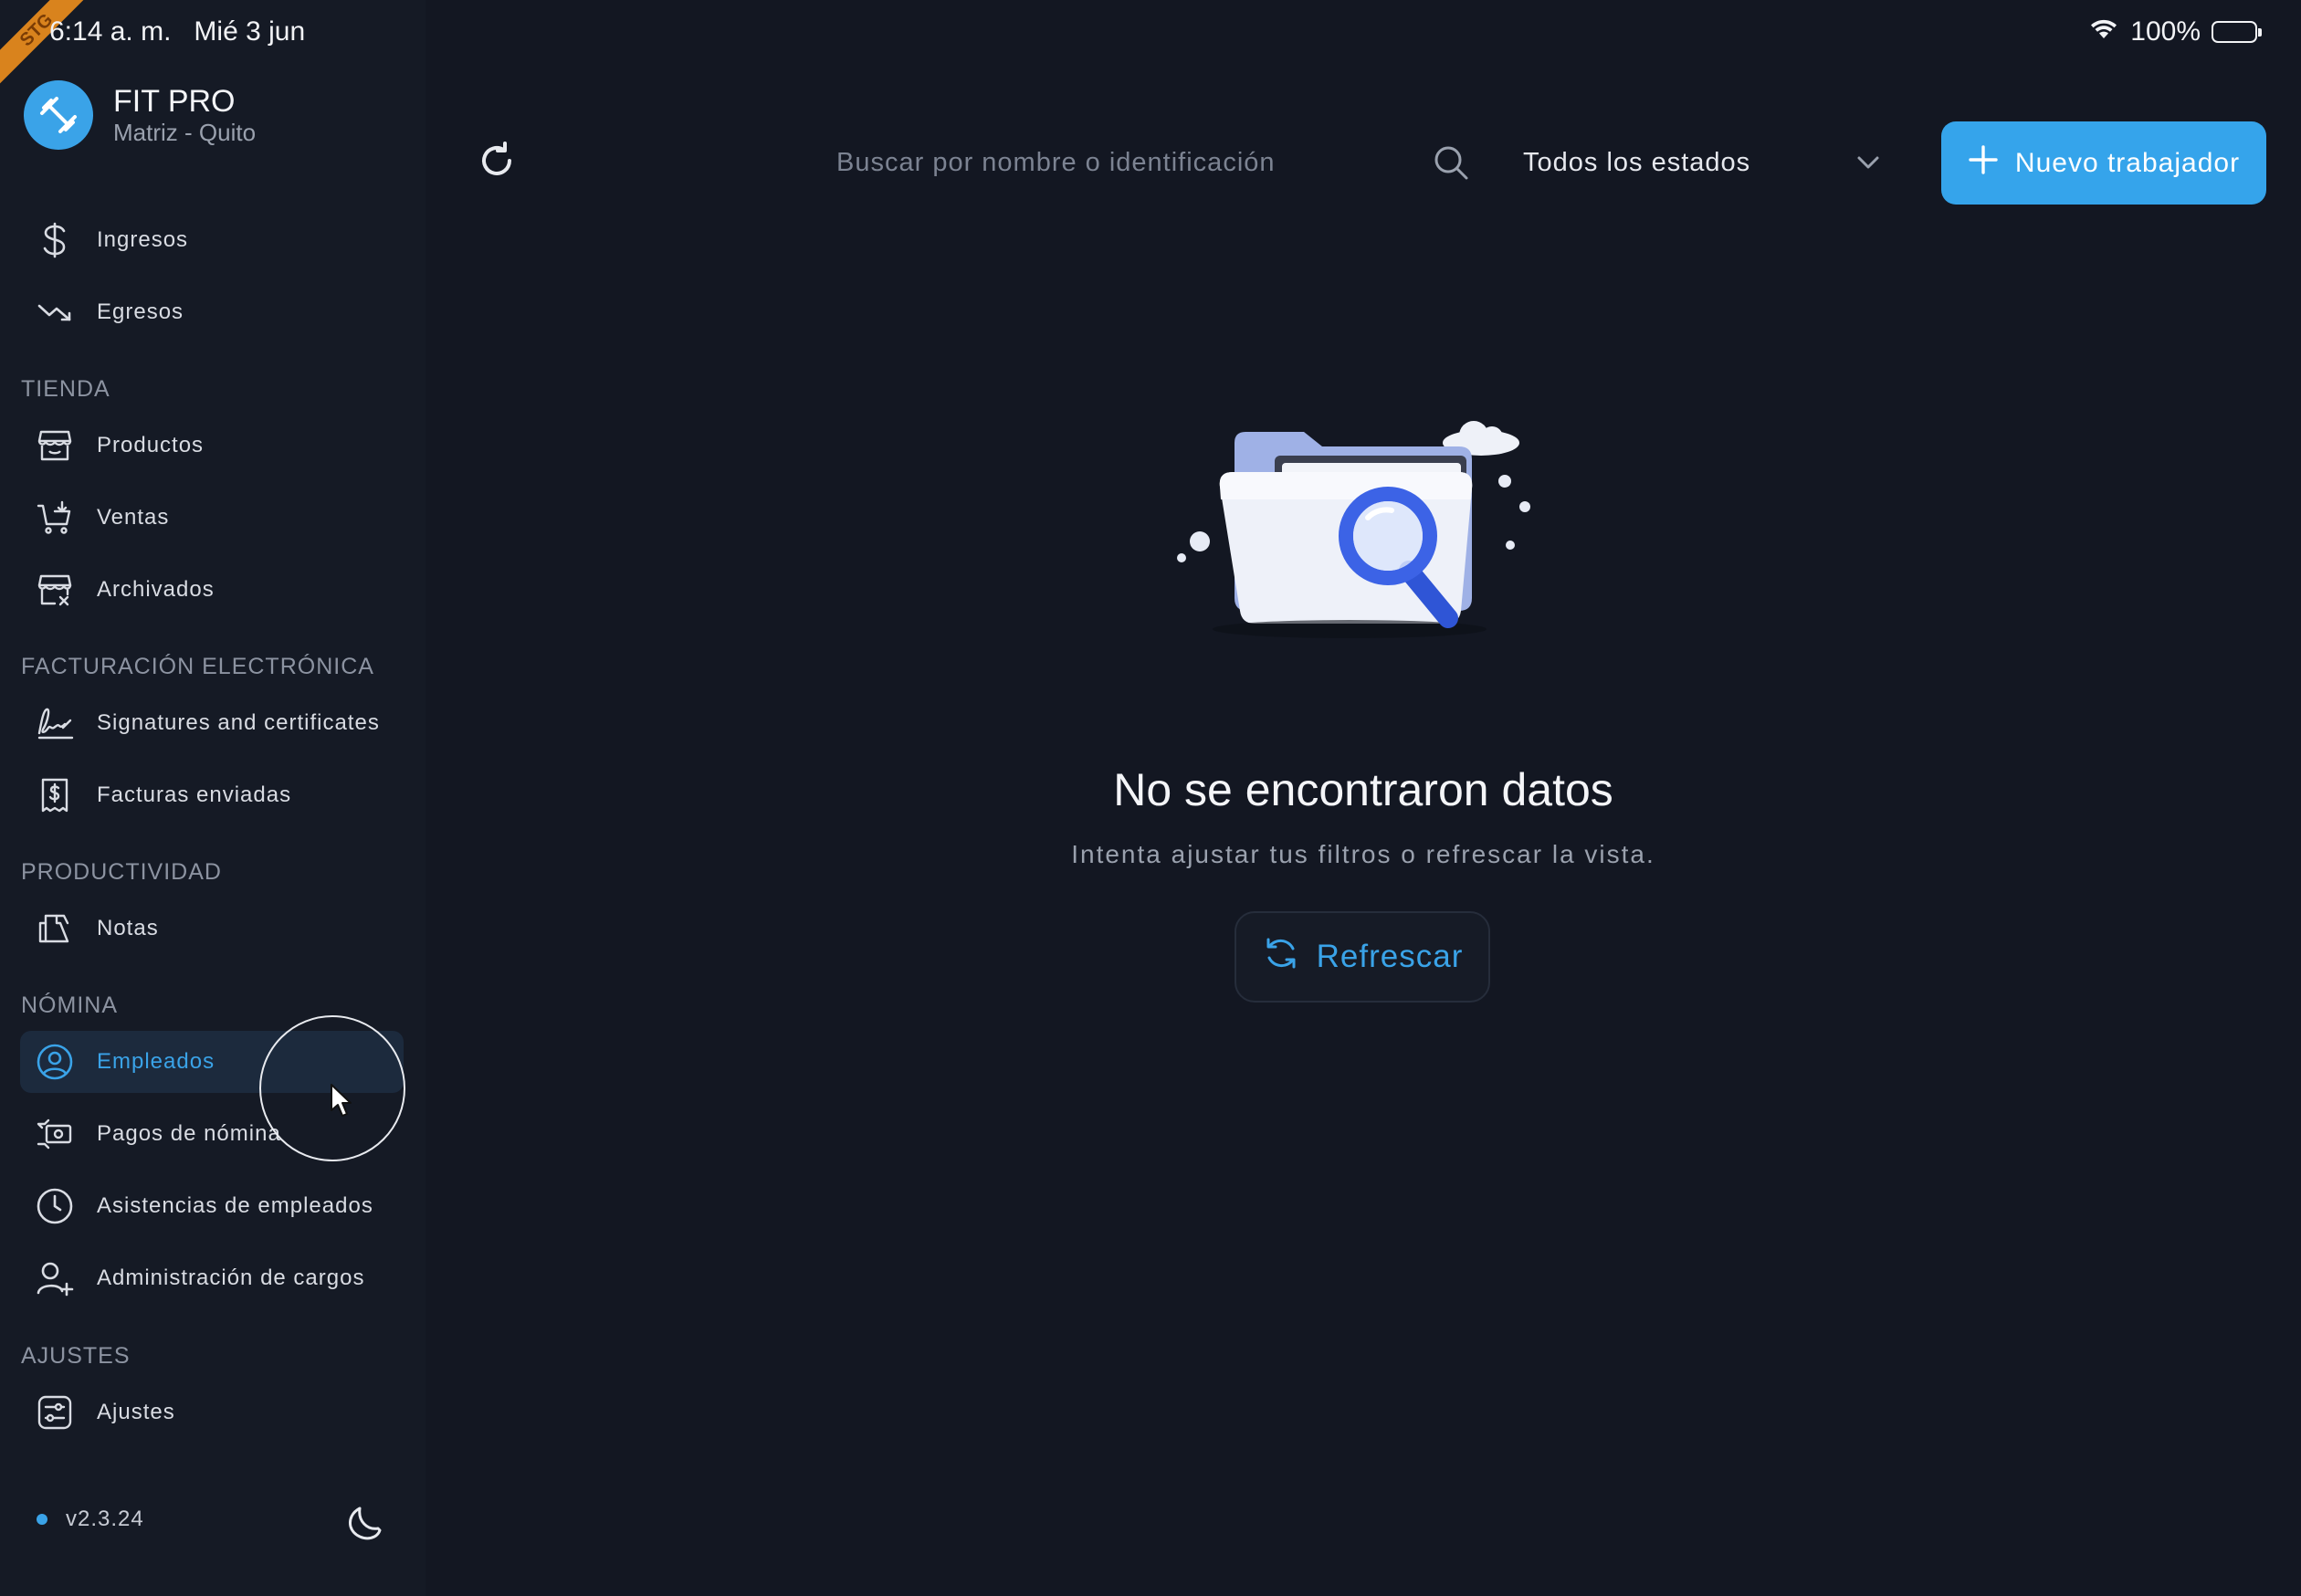 This screenshot has height=1596, width=2301. I want to click on section-title-tienda: TIENDA, so click(65, 389).